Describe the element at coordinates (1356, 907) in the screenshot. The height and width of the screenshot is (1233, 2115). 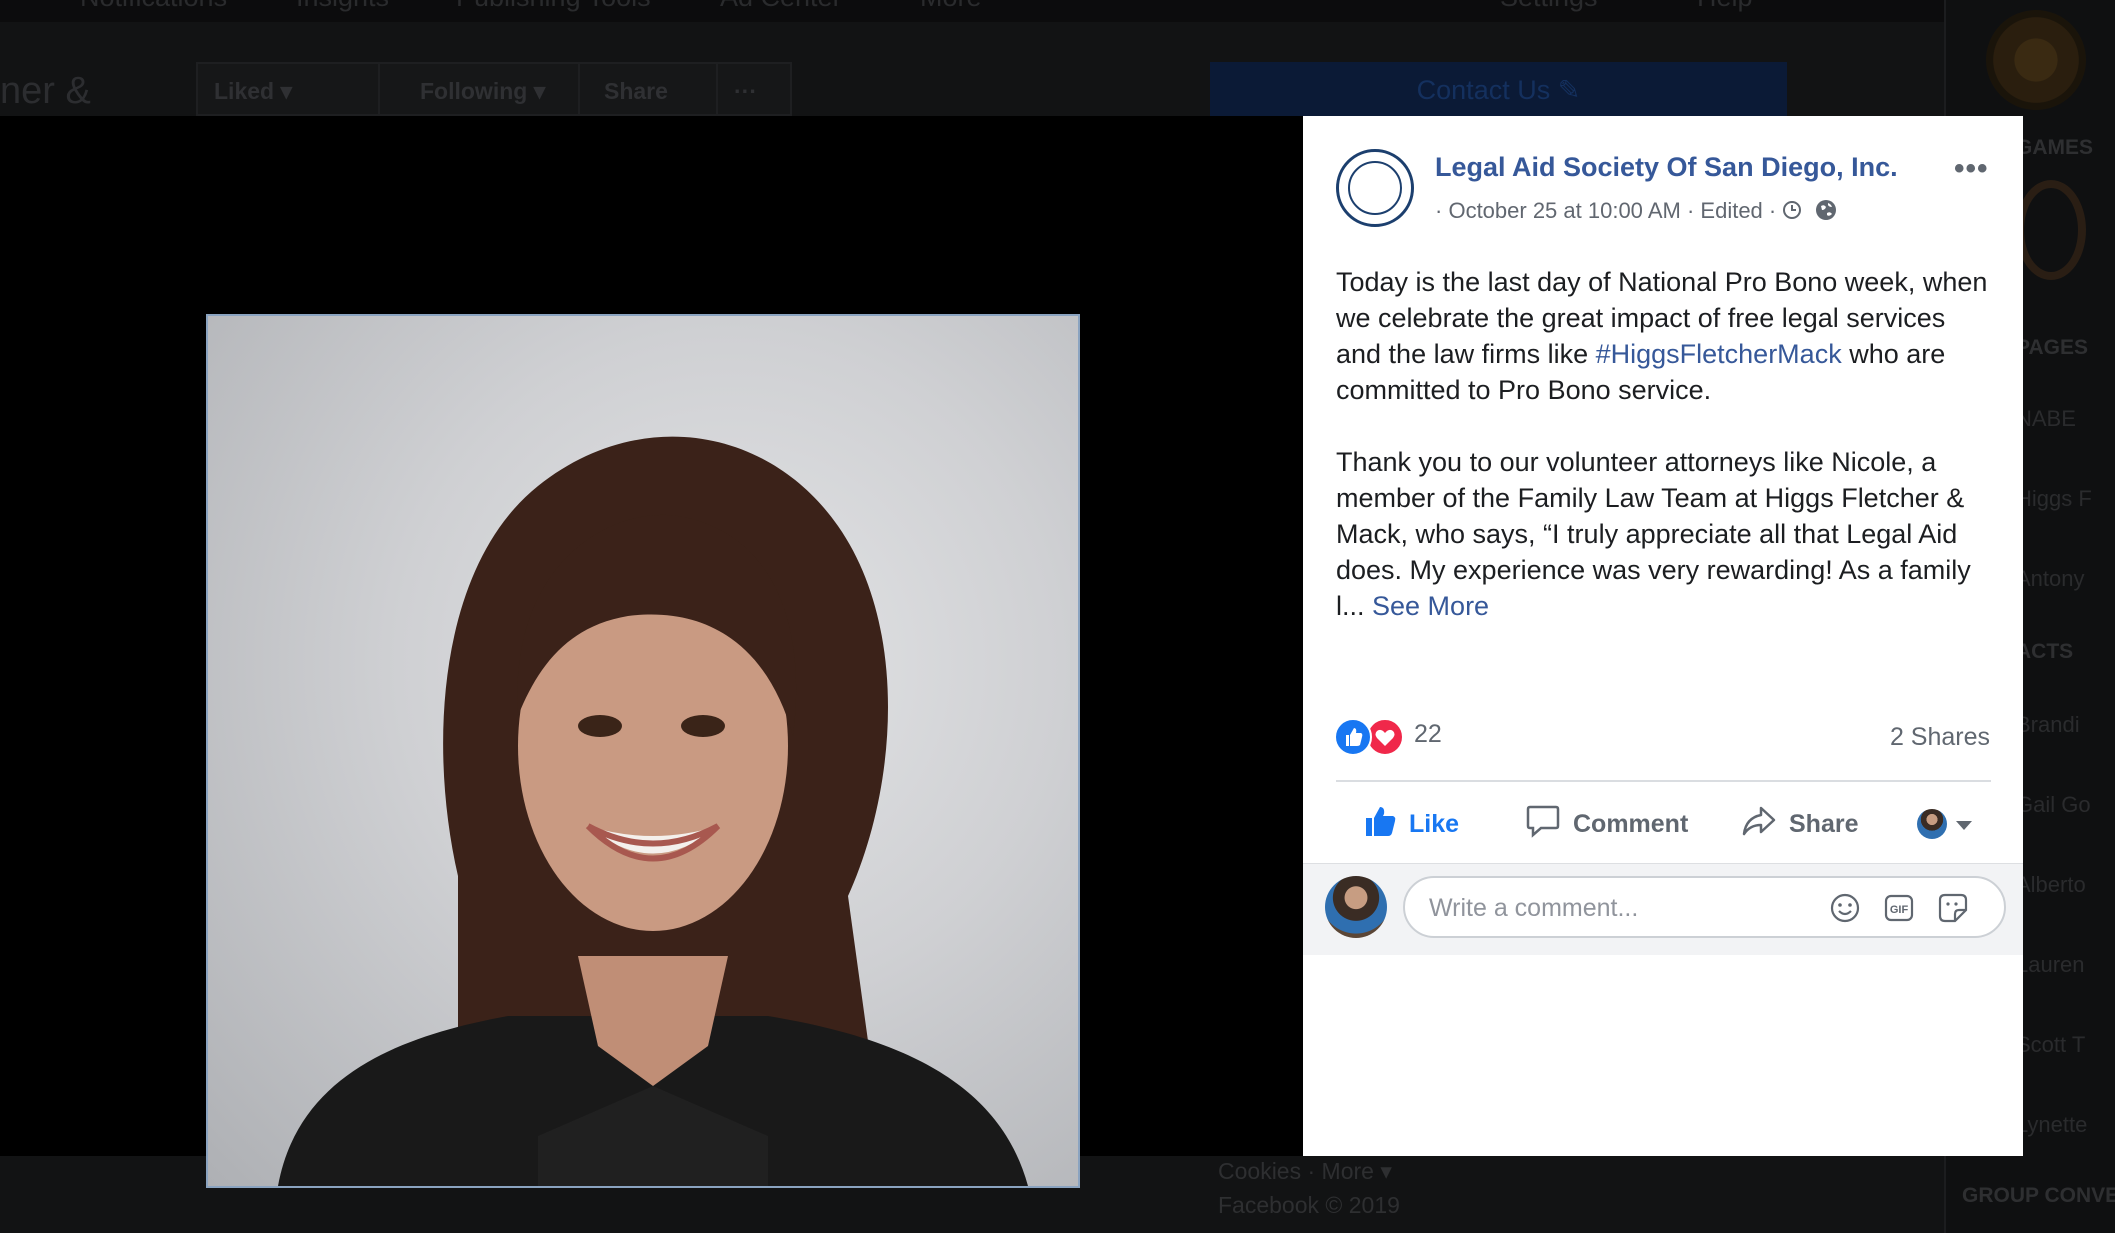
I see `viewer-avatar` at that location.